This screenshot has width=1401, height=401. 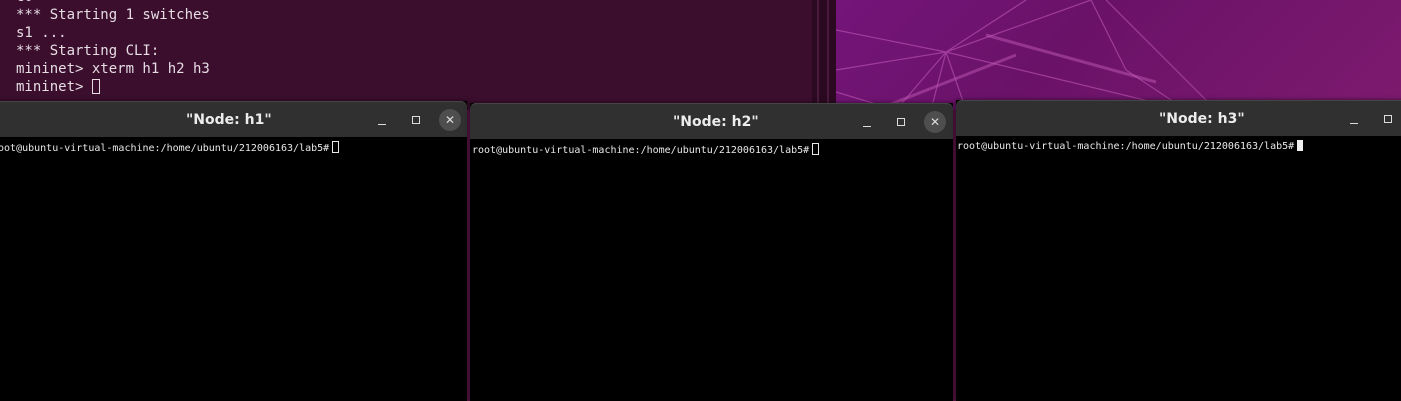 What do you see at coordinates (716, 122) in the screenshot?
I see `window-title: "Node: h2"` at bounding box center [716, 122].